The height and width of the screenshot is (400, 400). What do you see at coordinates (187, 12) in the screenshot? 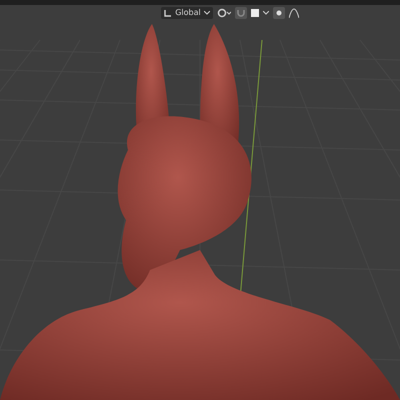
I see `orientation-dropdown: Global` at bounding box center [187, 12].